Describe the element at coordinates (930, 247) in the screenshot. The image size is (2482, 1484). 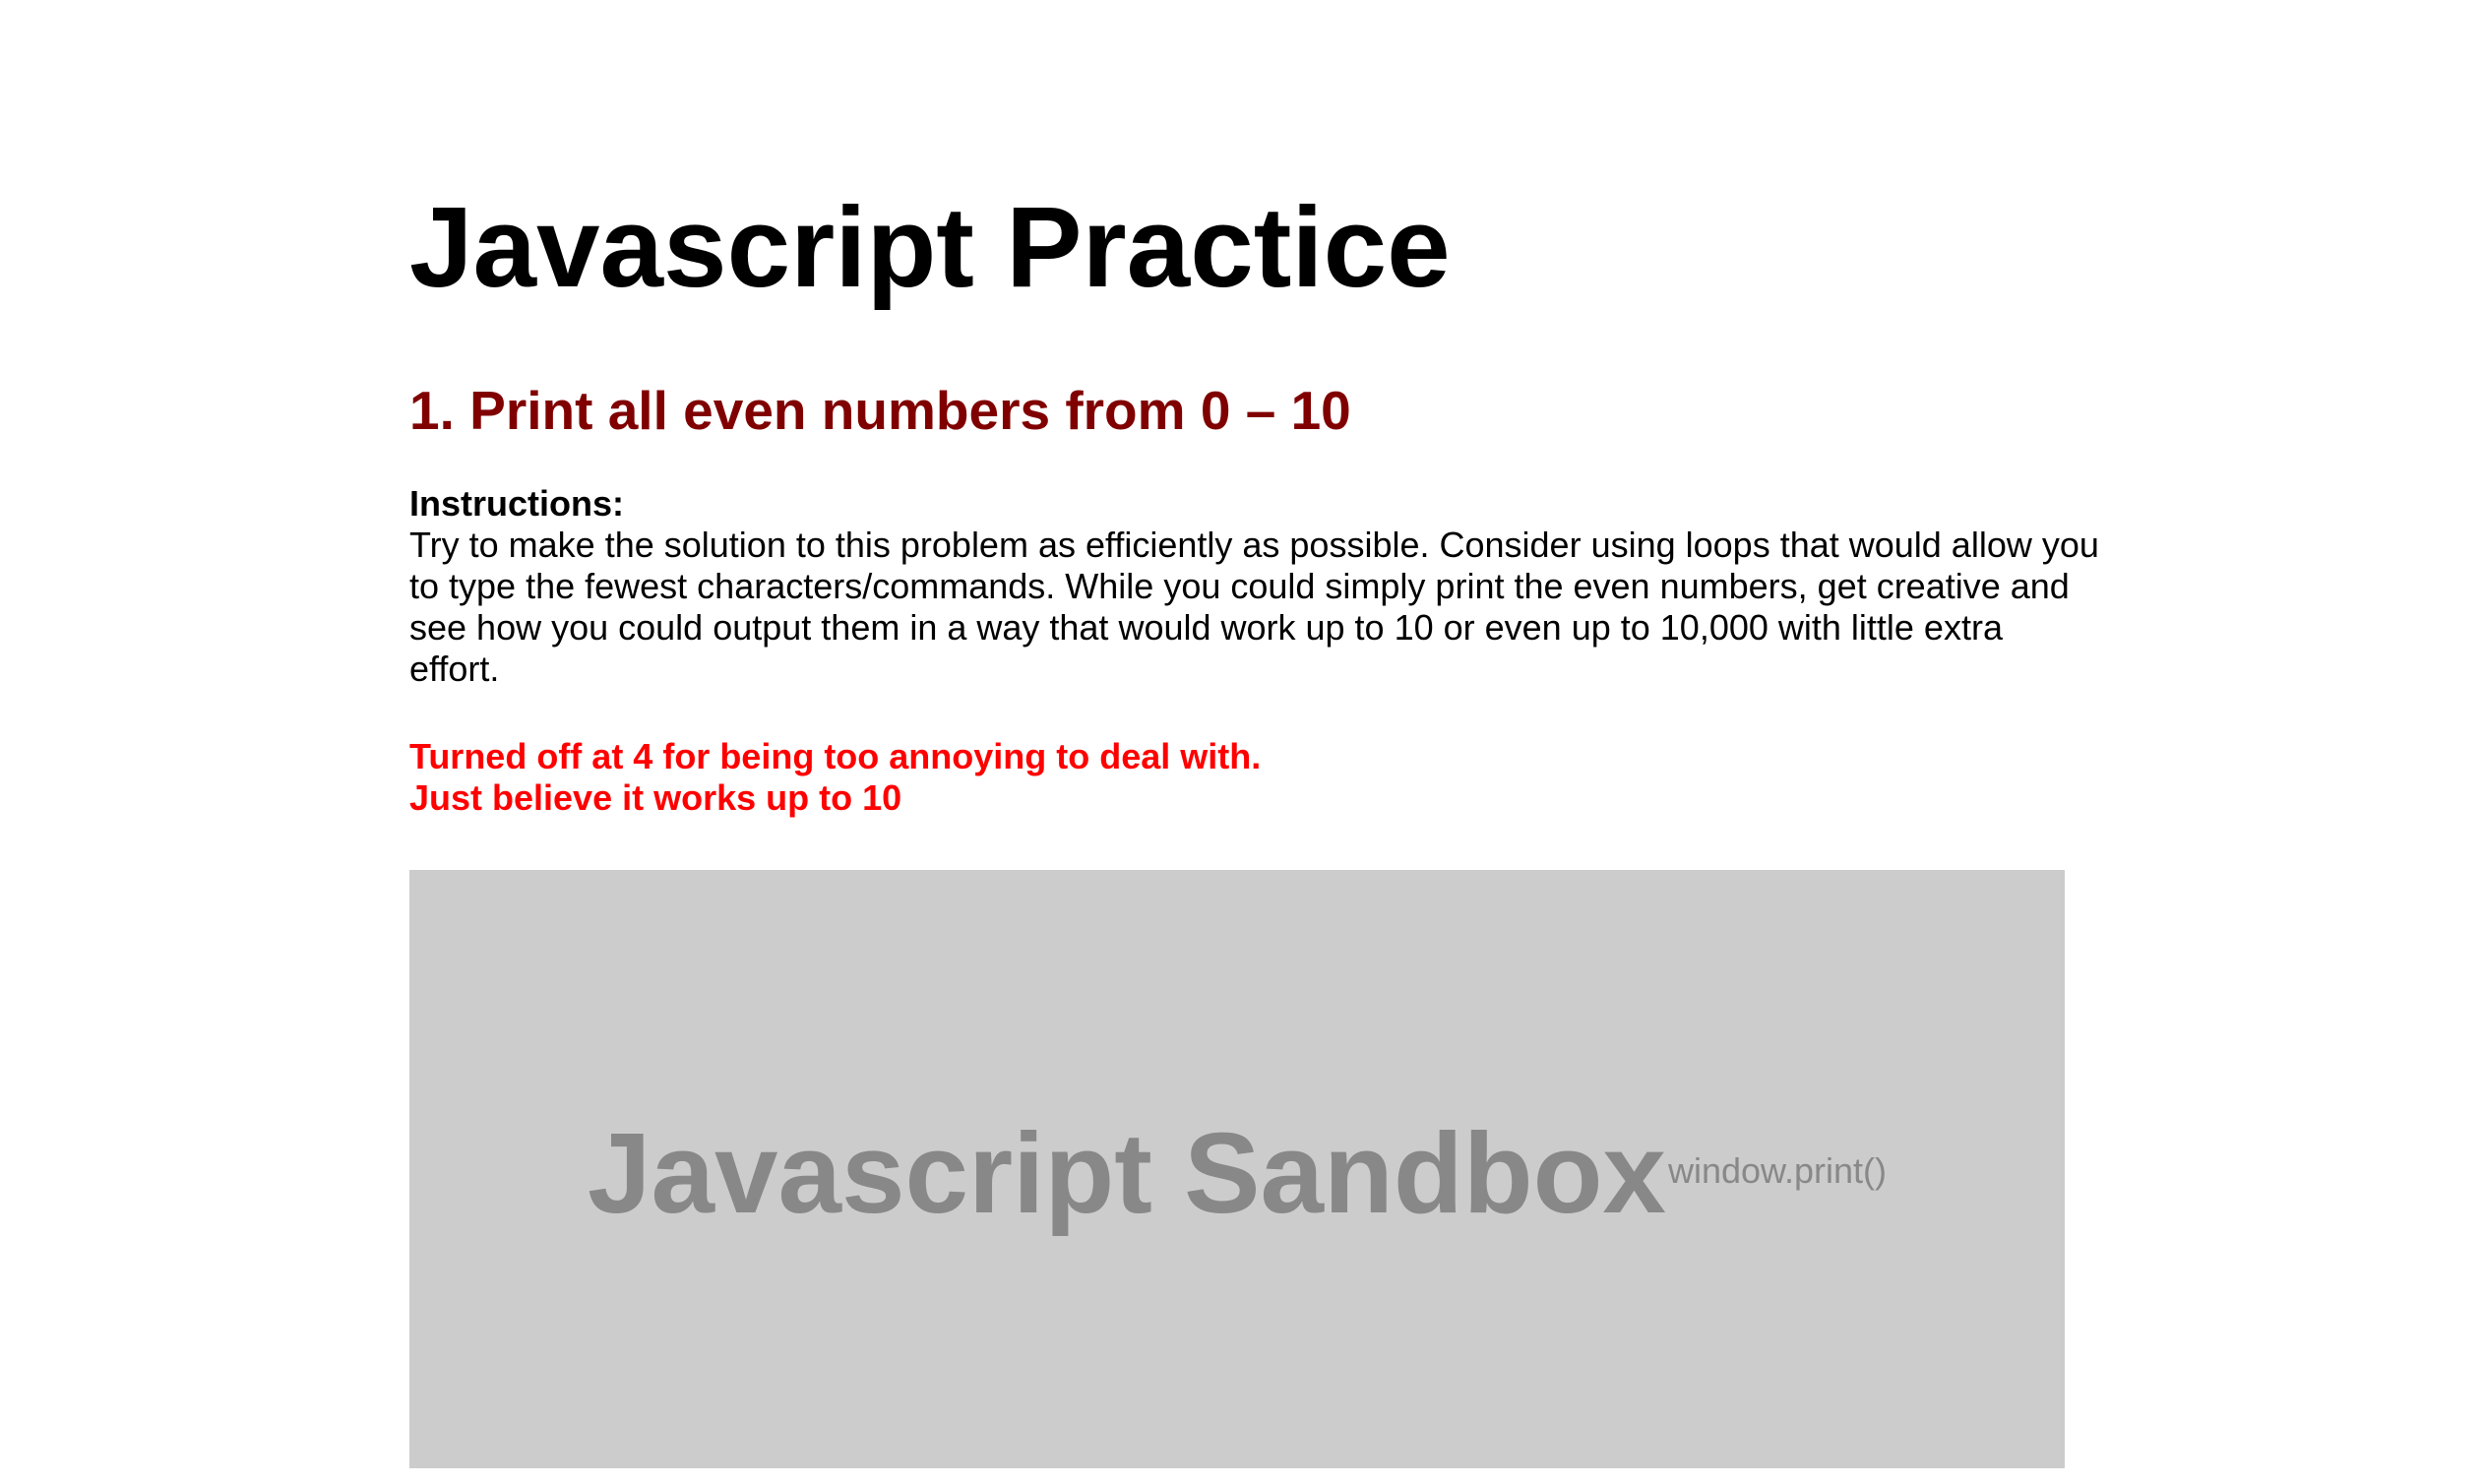
I see `page-title: Javascript Practice` at that location.